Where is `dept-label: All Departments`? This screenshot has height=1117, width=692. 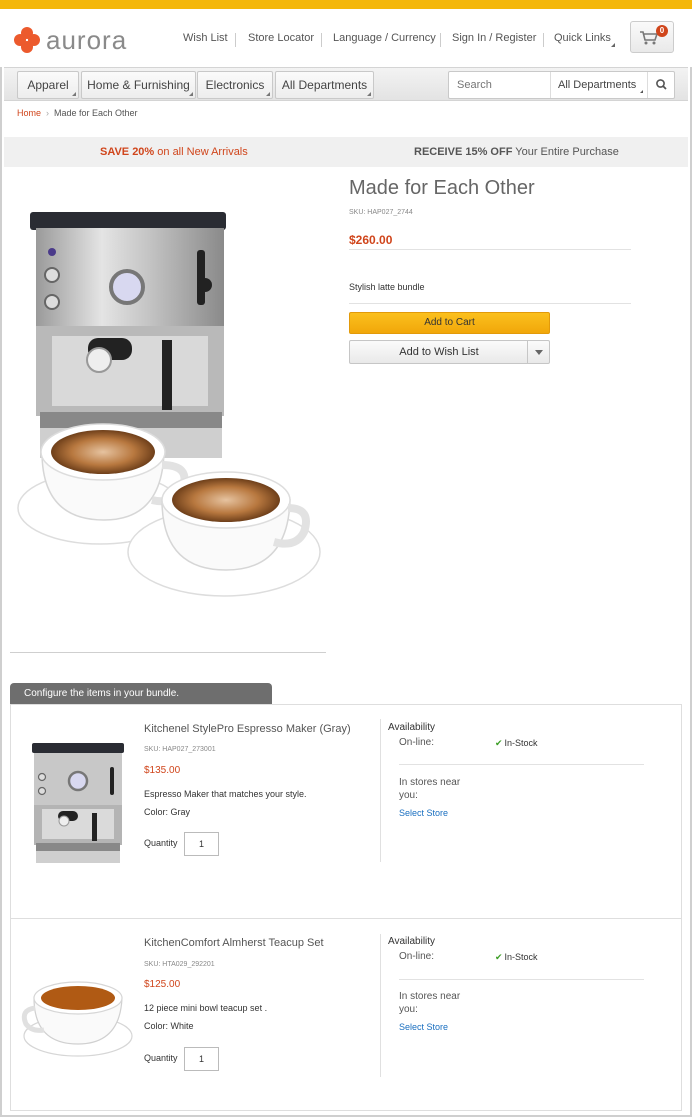
dept-label: All Departments is located at coordinates (324, 85).